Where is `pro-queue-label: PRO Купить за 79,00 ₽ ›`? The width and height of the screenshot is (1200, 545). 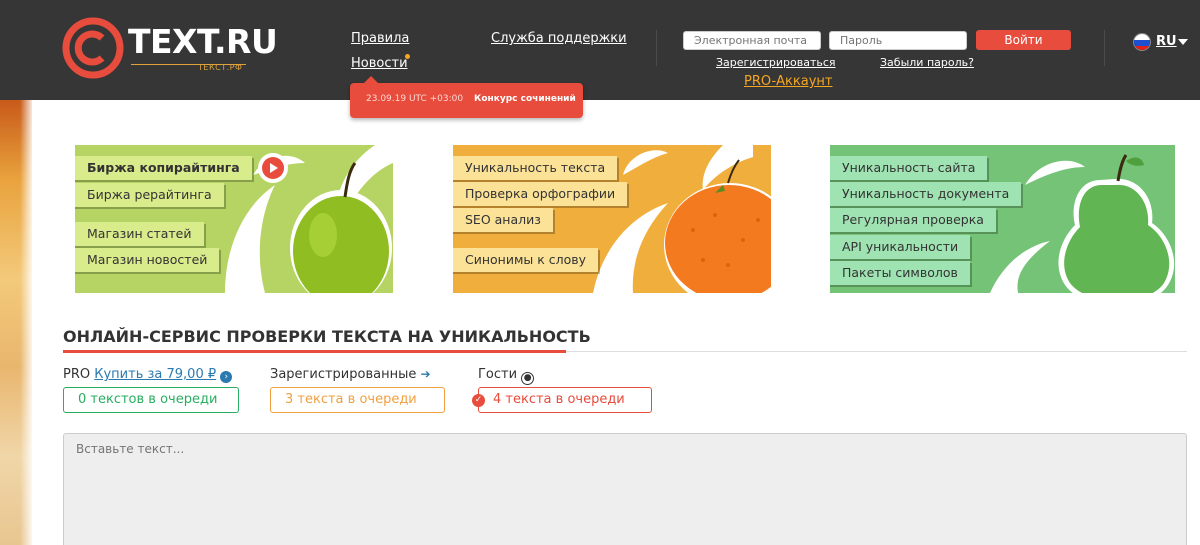 pro-queue-label: PRO Купить за 79,00 ₽ › is located at coordinates (148, 375).